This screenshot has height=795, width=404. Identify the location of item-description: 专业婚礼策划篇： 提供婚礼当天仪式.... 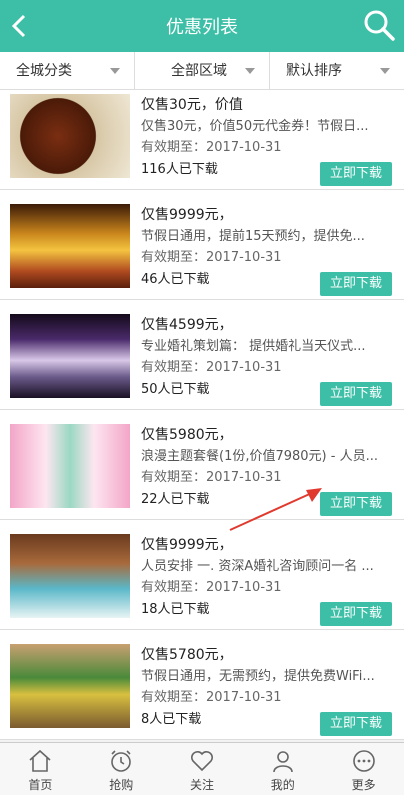
(253, 346).